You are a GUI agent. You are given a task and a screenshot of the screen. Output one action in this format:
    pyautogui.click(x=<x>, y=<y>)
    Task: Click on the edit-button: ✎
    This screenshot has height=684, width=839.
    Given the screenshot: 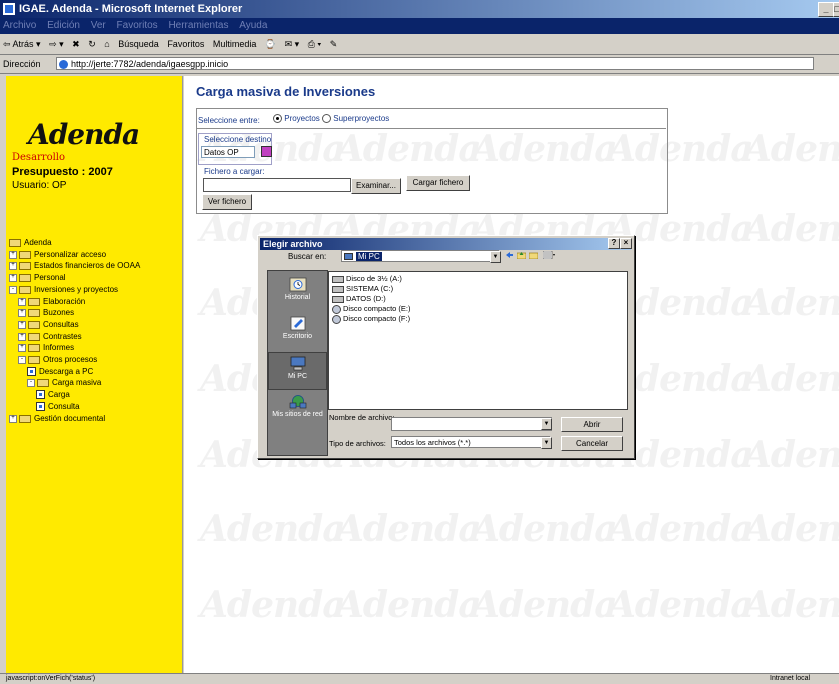 What is the action you would take?
    pyautogui.click(x=334, y=44)
    